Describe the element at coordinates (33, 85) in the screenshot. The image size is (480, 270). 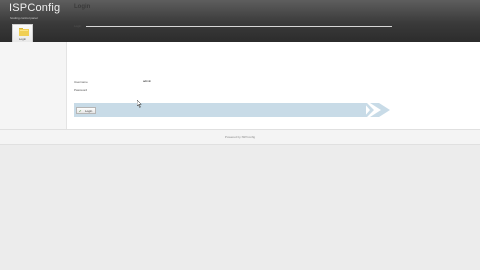
I see `left-sidebar` at that location.